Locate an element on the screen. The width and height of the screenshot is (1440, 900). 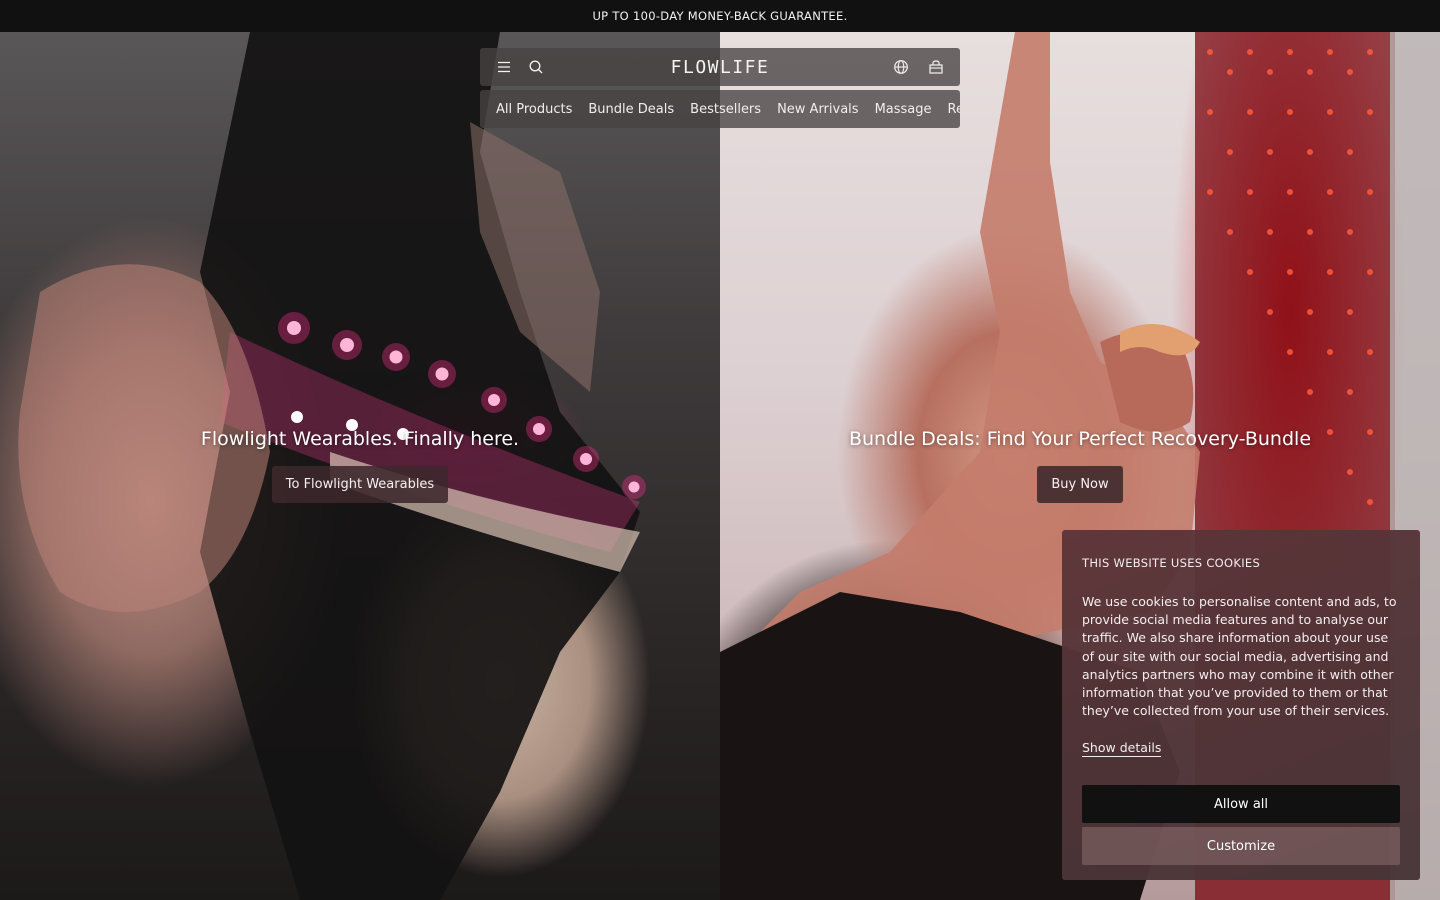
site-header: FLOWLIFE is located at coordinates (720, 67).